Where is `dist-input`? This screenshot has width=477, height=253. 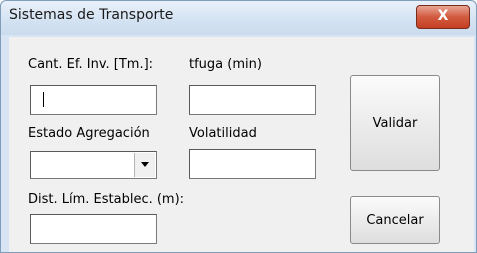
dist-input is located at coordinates (93, 229).